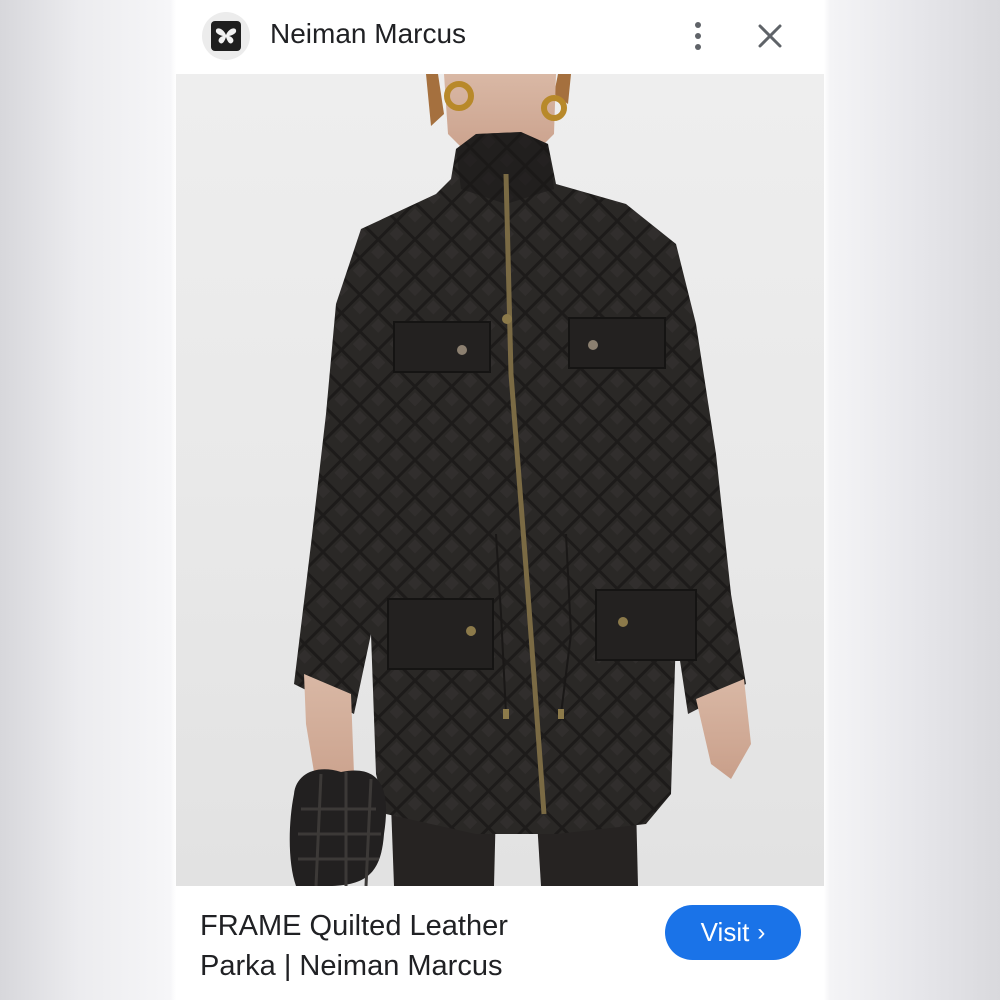 This screenshot has width=1000, height=1000. Describe the element at coordinates (354, 926) in the screenshot. I see `product-title-line-1: FRAME Quilted Leather` at that location.